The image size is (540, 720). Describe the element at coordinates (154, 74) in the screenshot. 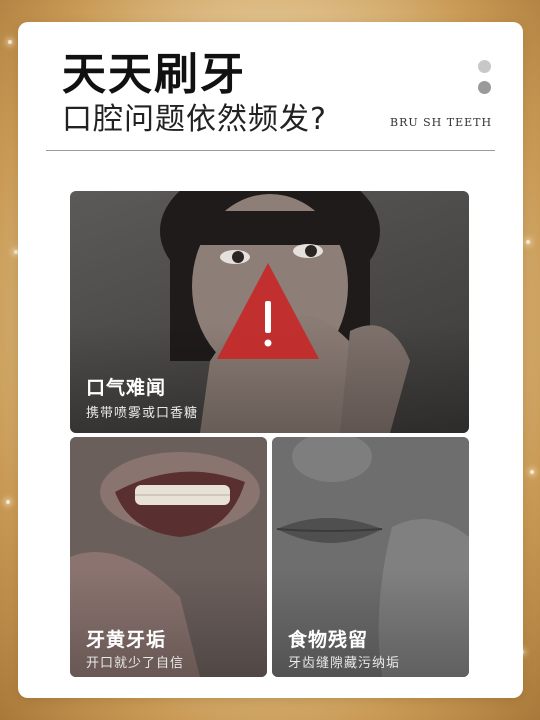

I see `page-title: 天天刷牙` at that location.